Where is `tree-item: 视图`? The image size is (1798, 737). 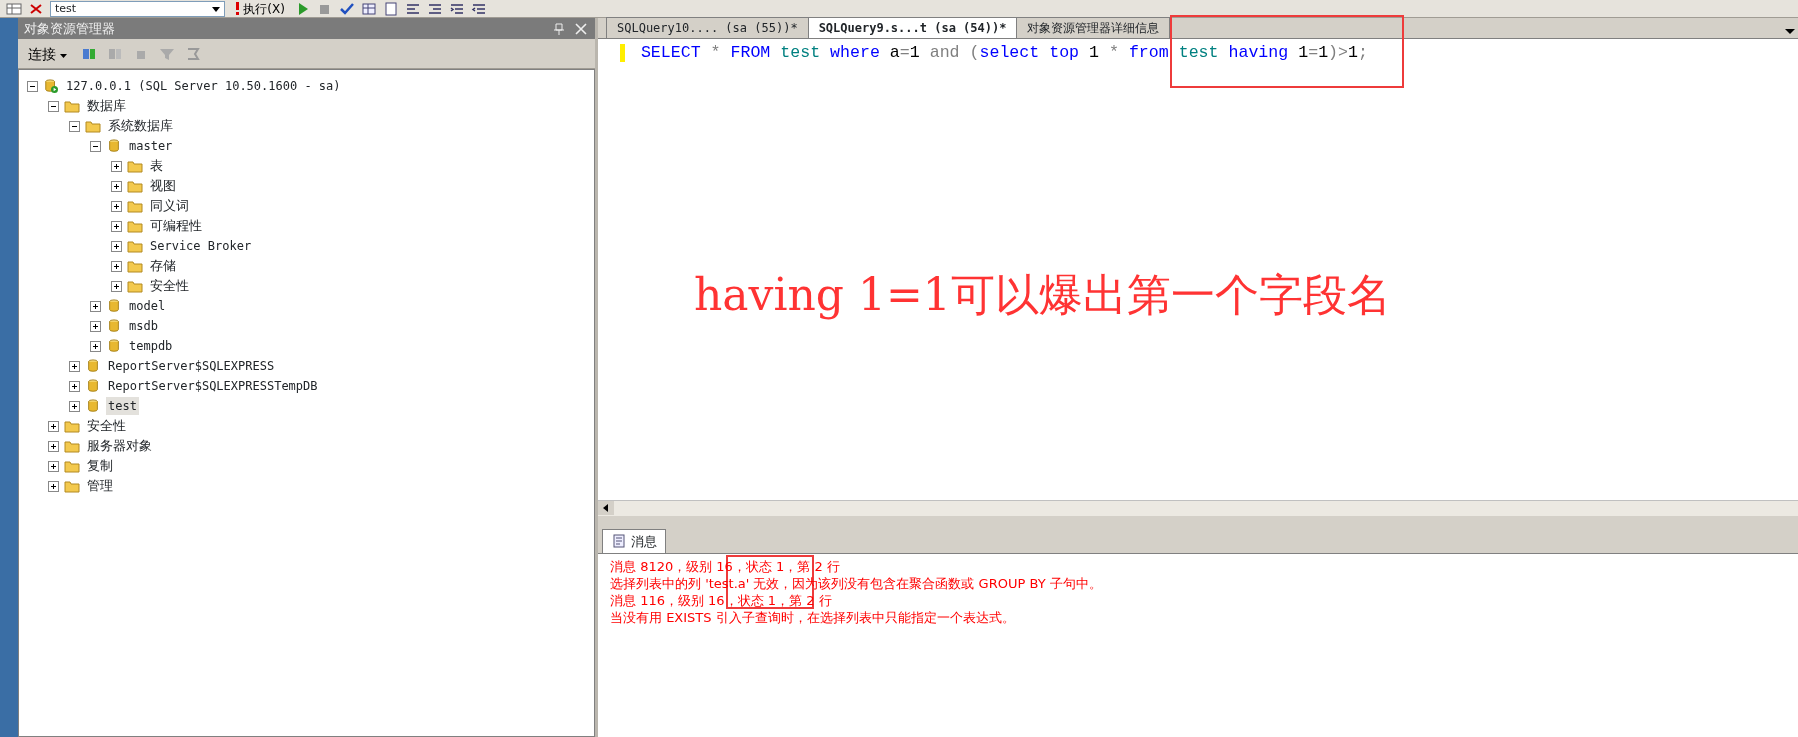 tree-item: 视图 is located at coordinates (163, 186).